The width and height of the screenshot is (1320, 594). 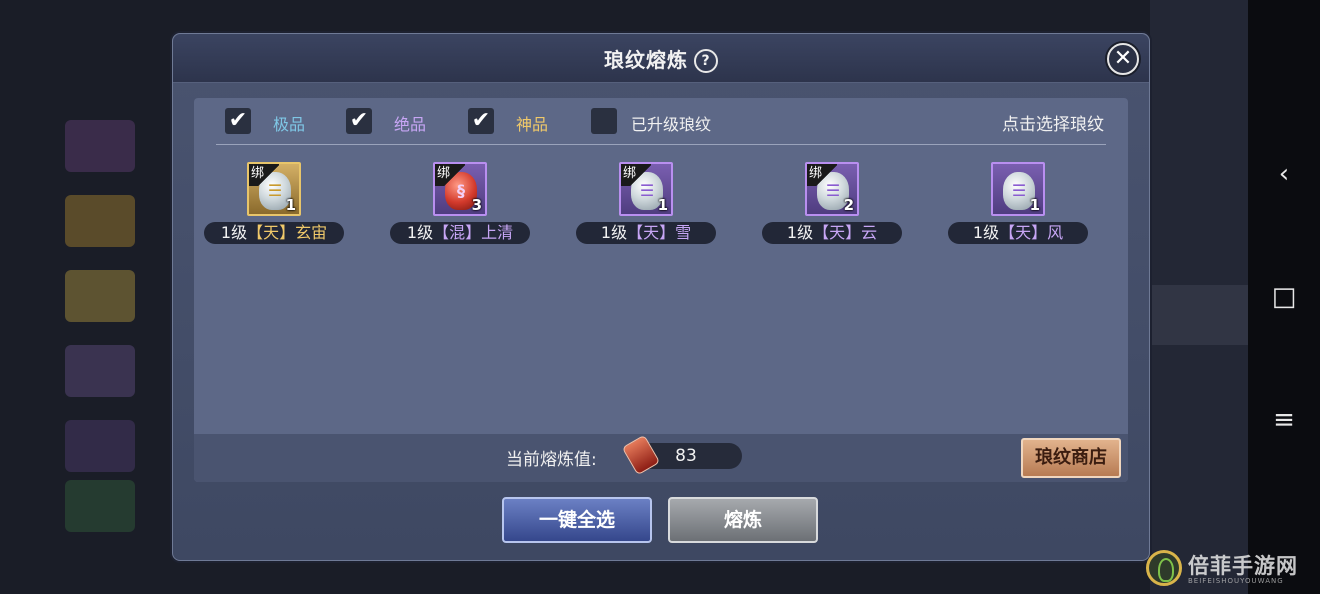 I want to click on help-icon: ?, so click(x=706, y=61).